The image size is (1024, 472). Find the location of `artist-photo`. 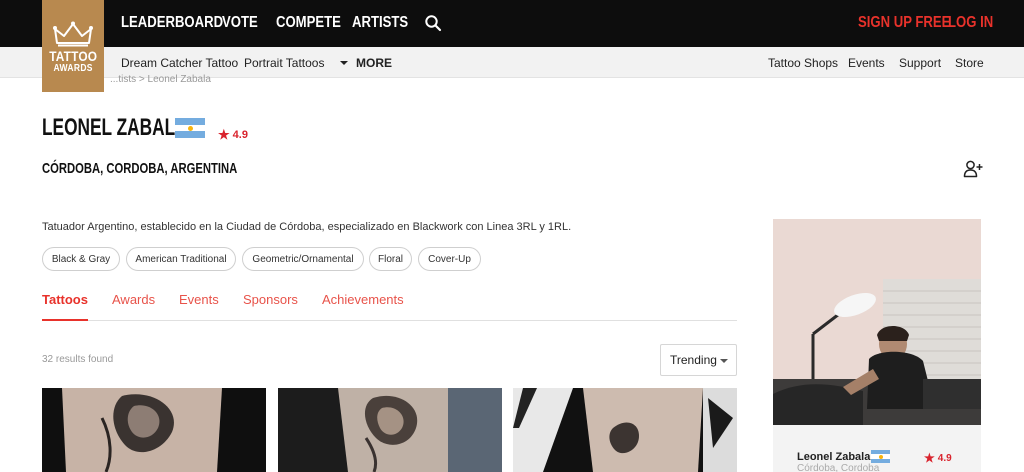

artist-photo is located at coordinates (877, 322).